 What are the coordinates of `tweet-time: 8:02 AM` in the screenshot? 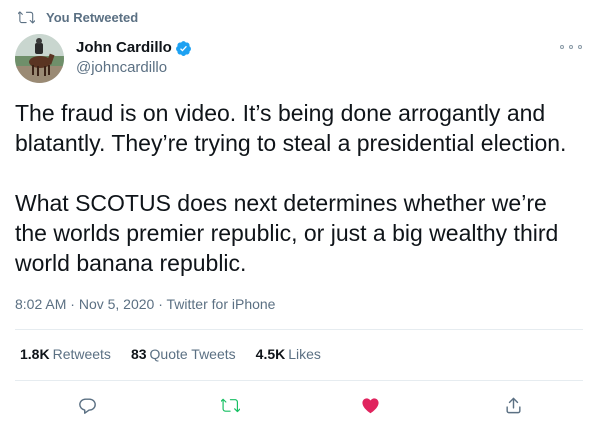 It's located at (40, 304).